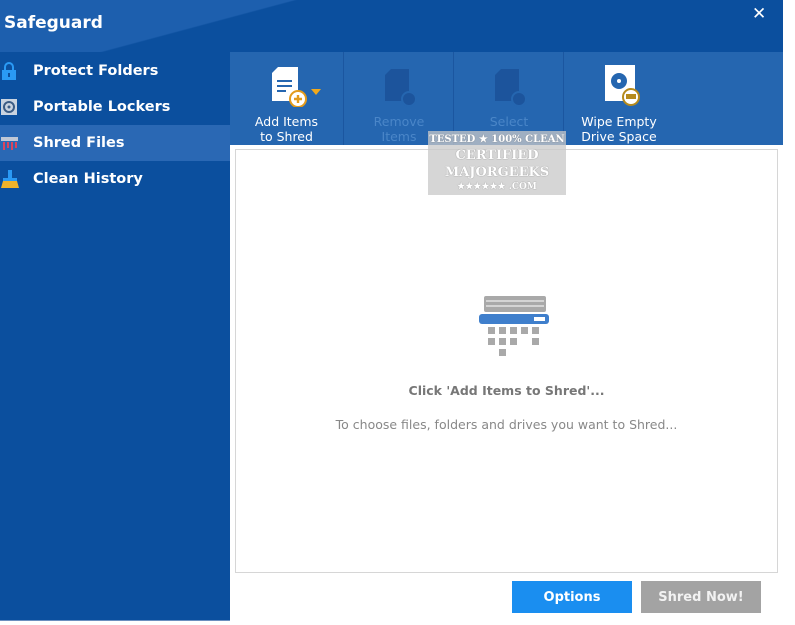 The height and width of the screenshot is (625, 795). What do you see at coordinates (497, 139) in the screenshot?
I see `watermark-text: TESTED ★ 100% CLEAN` at bounding box center [497, 139].